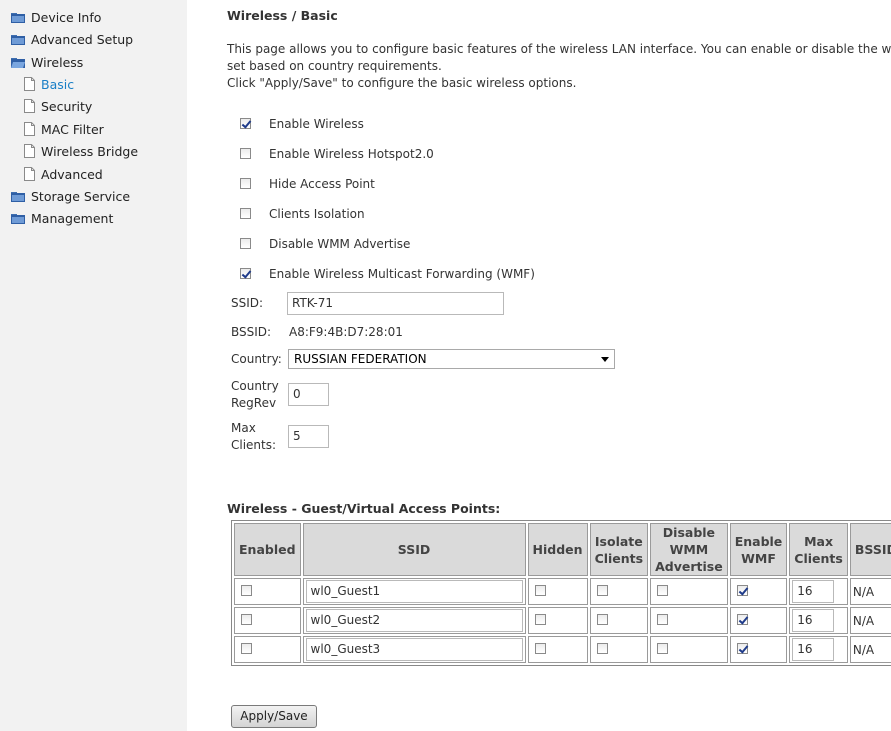  What do you see at coordinates (67, 106) in the screenshot?
I see `sidebar-item-label: Security` at bounding box center [67, 106].